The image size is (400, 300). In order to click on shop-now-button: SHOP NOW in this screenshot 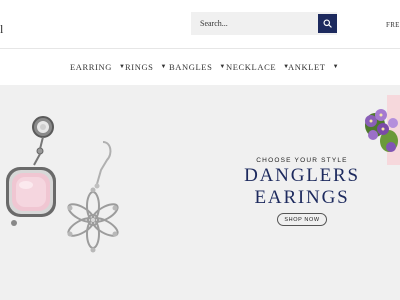, I will do `click(302, 219)`.